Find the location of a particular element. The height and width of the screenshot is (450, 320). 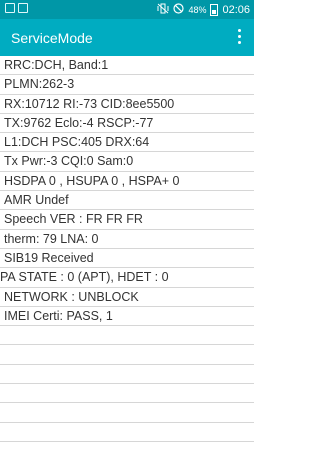

list-item: TX:9762 Eclo:-4 RSCP:-77 is located at coordinates (127, 124).